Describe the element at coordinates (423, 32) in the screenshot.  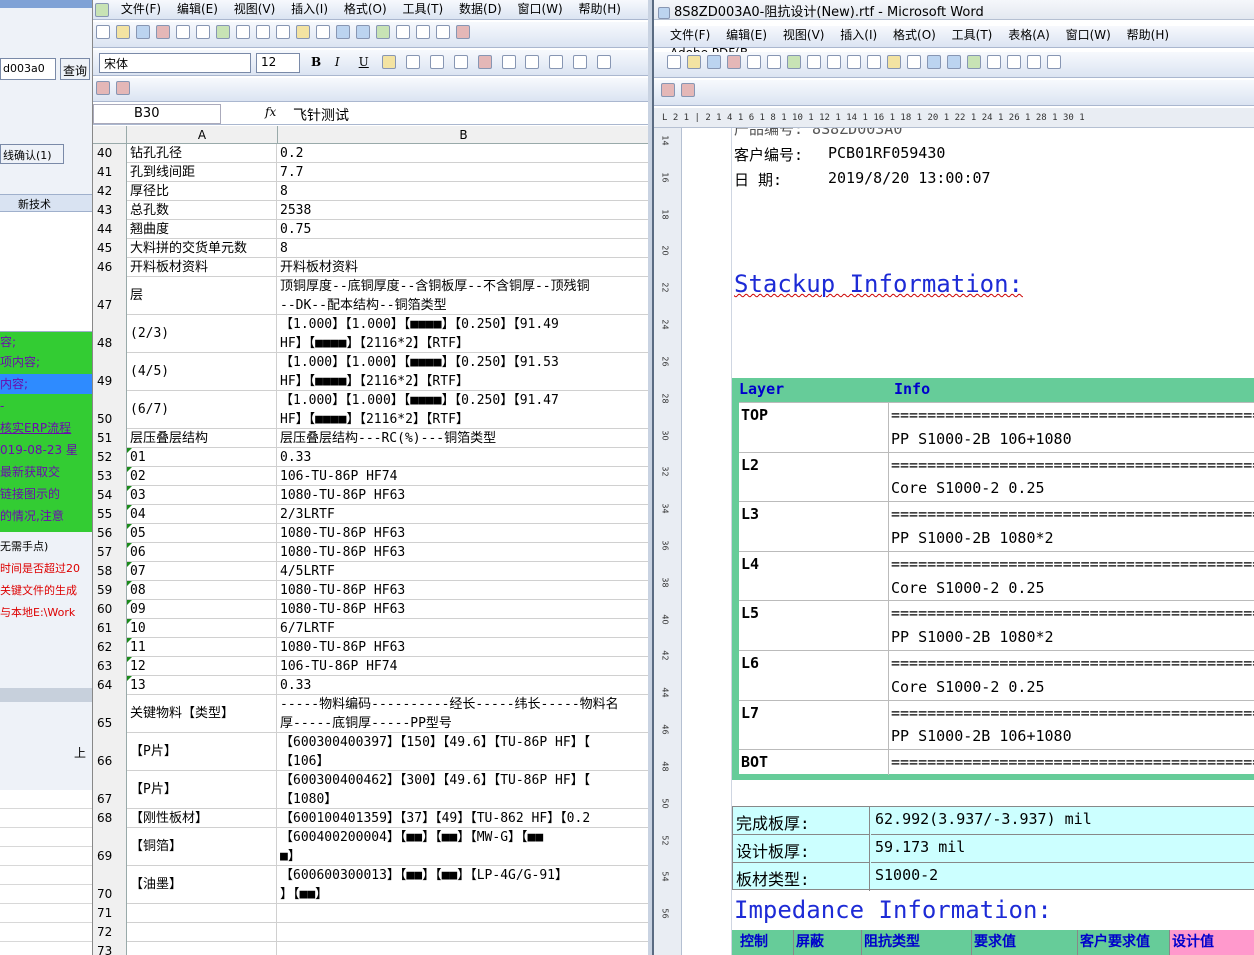
I see `sort-asc-icon` at that location.